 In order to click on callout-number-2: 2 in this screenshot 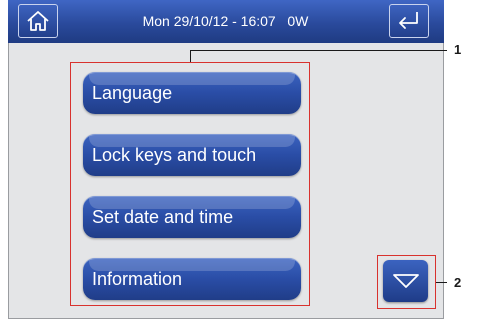, I will do `click(458, 282)`.